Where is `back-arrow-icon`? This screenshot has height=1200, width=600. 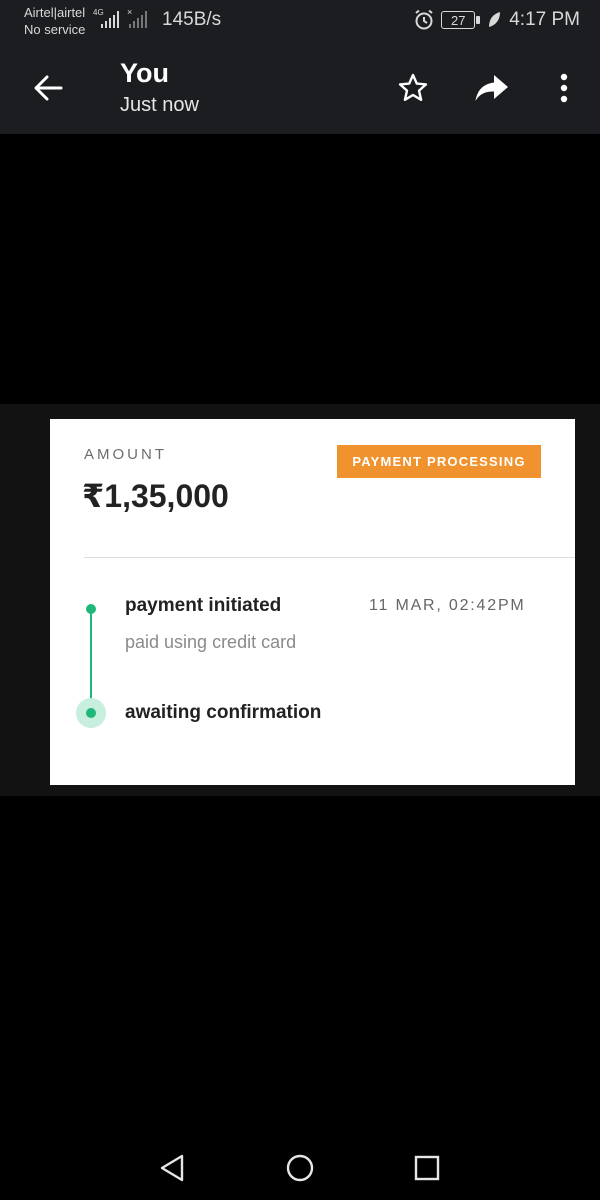 back-arrow-icon is located at coordinates (48, 88).